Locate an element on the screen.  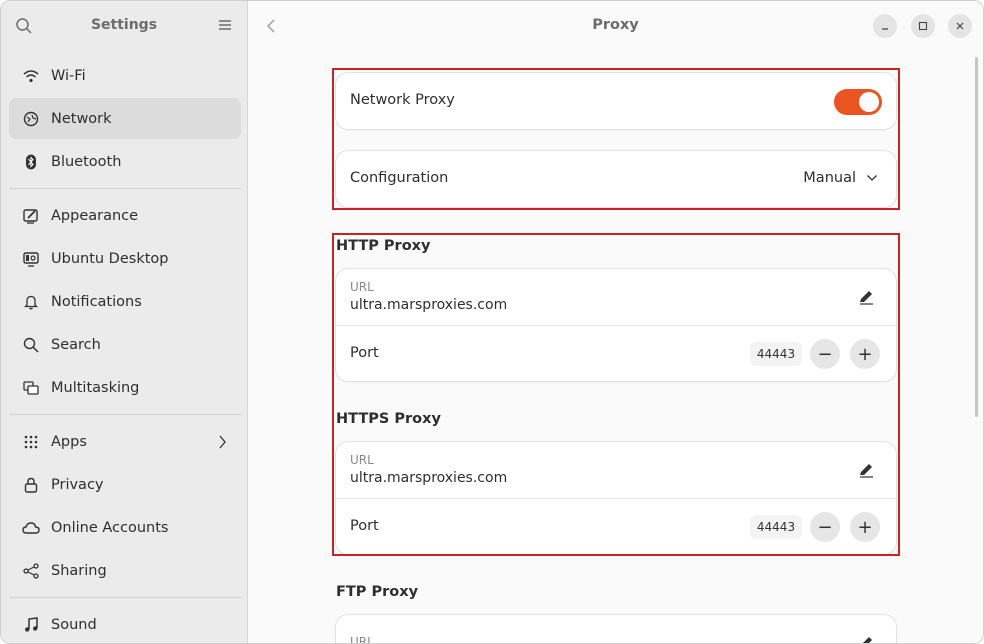
maximize-icon is located at coordinates (923, 26).